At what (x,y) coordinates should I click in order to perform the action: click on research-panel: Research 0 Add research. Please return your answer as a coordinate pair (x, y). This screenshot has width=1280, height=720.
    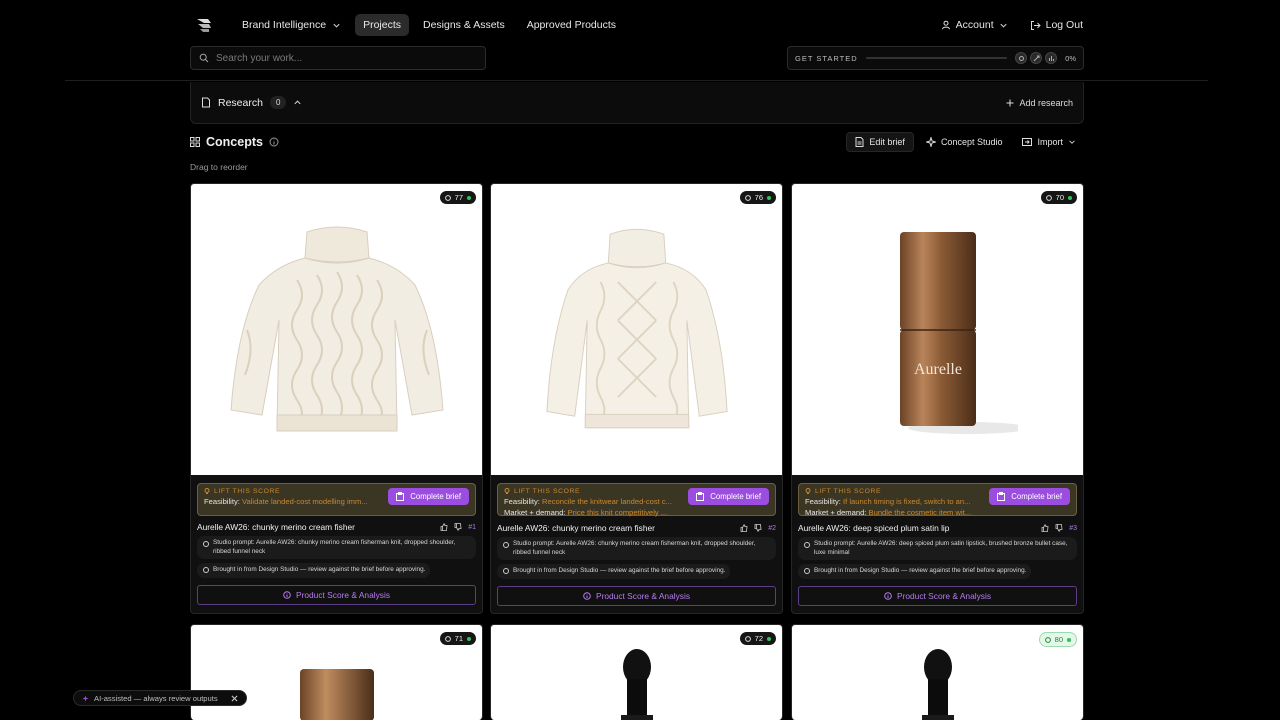
    Looking at the image, I should click on (637, 103).